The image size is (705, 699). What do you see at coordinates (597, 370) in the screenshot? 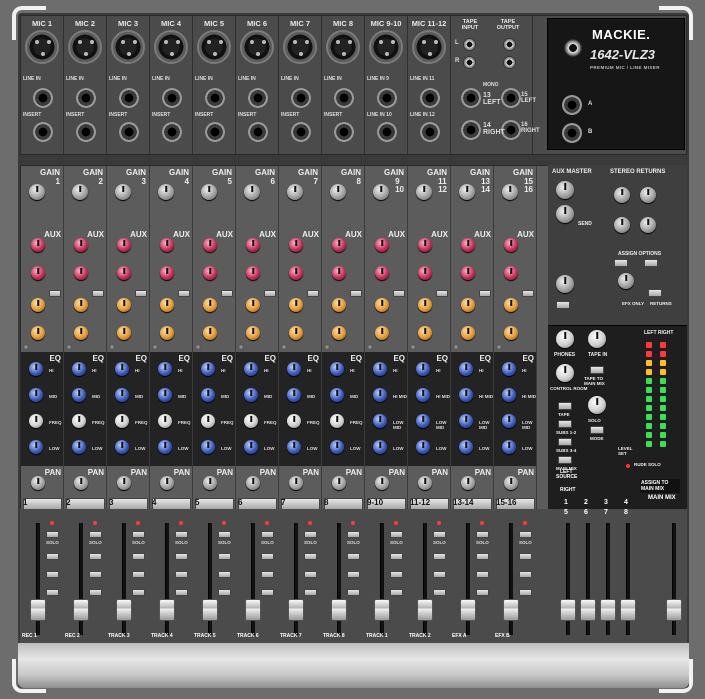
I see `tape-to-main-button` at bounding box center [597, 370].